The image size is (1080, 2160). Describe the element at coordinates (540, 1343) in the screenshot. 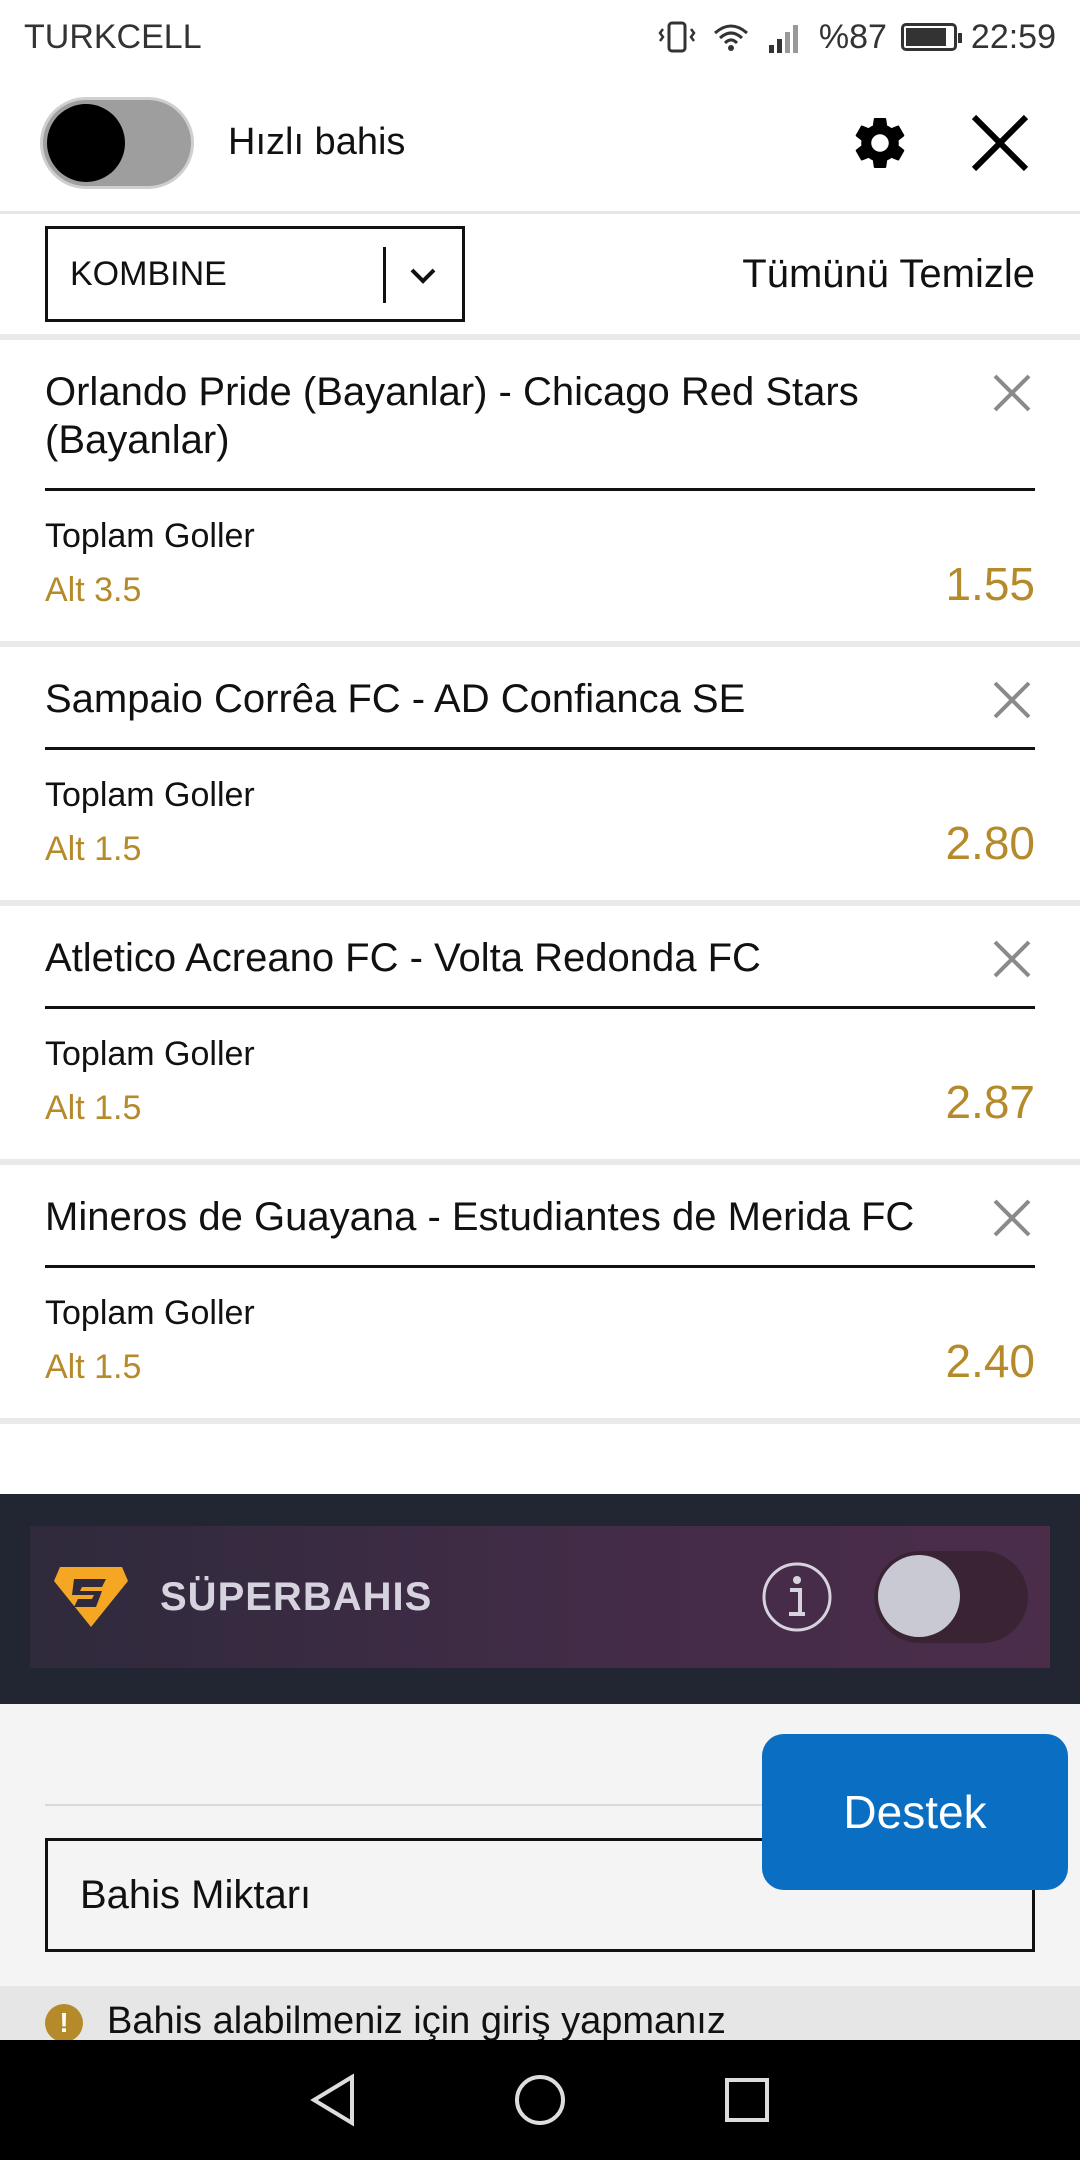

I see `bet-body: Toplam Goller Alt 1.5 2.40` at that location.